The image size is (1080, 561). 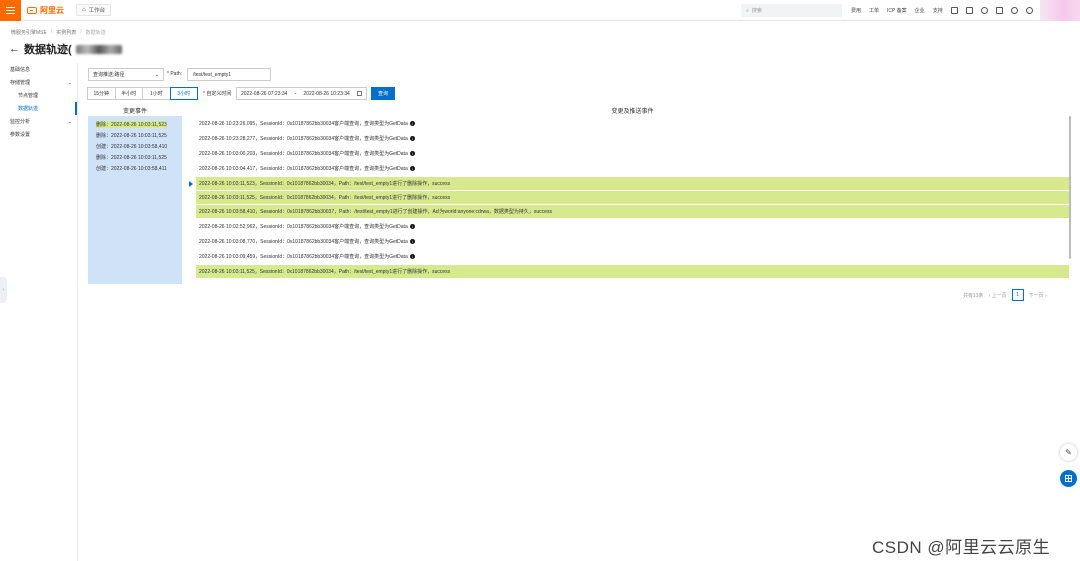 I want to click on query-button: 查询, so click(x=383, y=93).